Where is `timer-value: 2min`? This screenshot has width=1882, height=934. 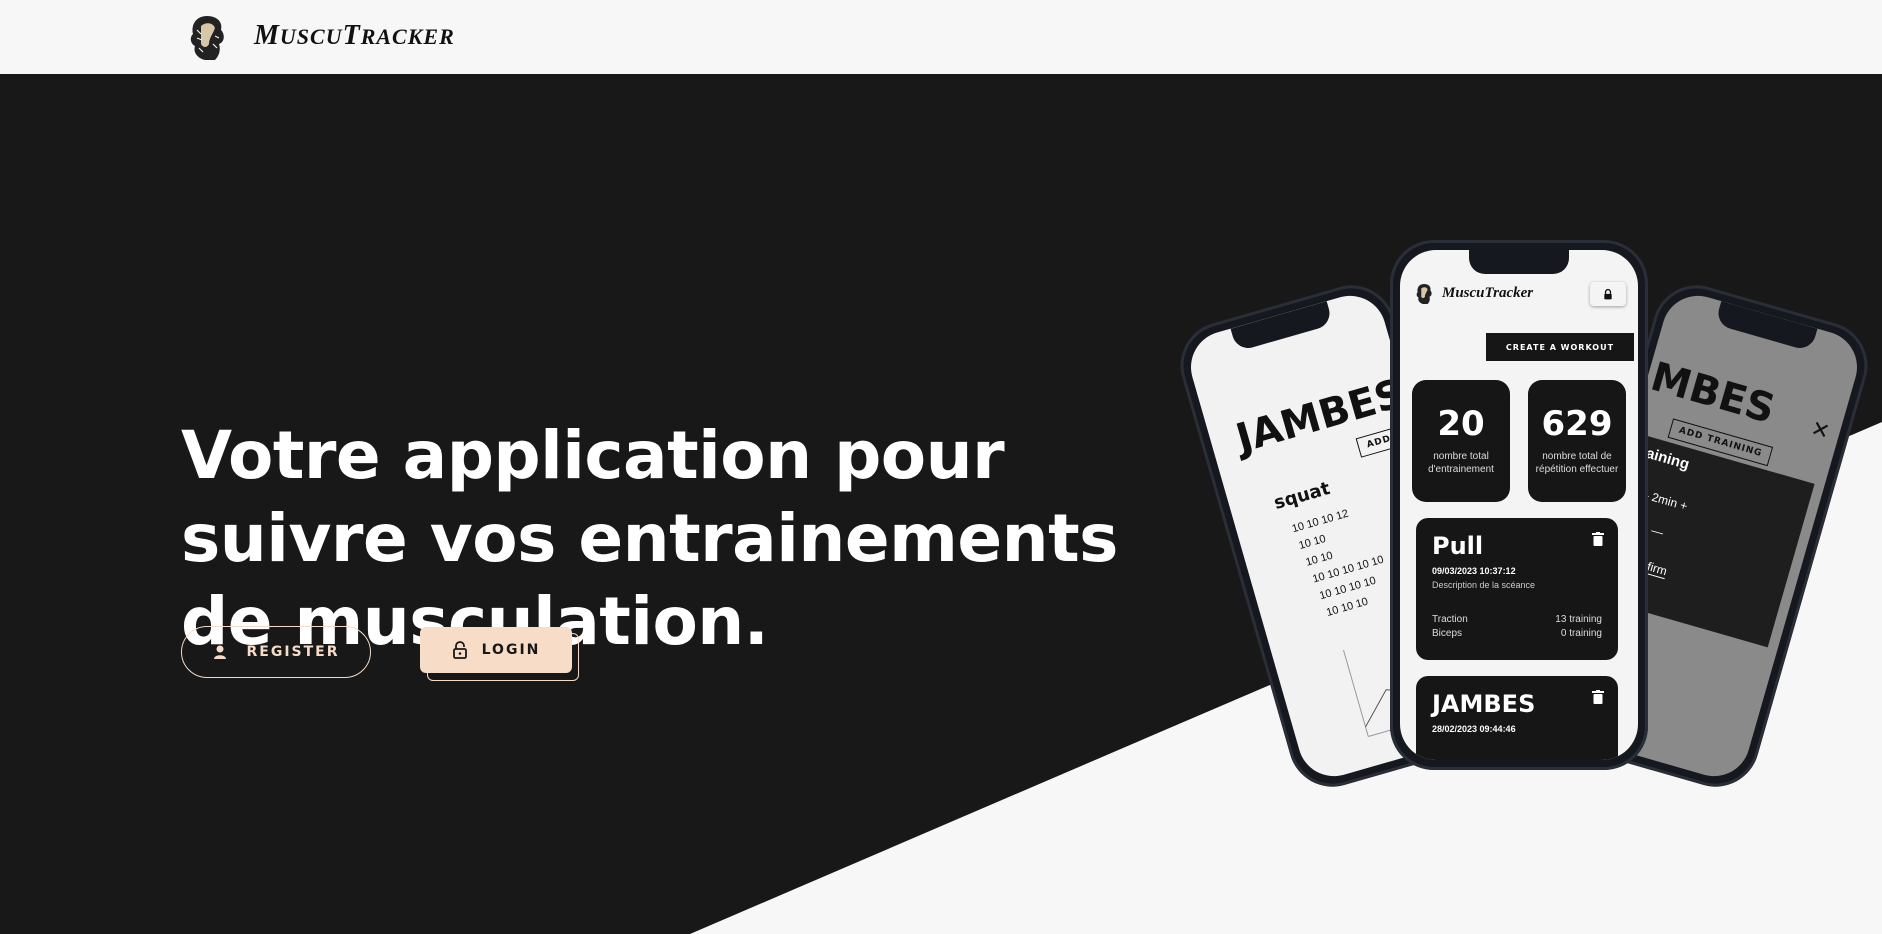
timer-value: 2min is located at coordinates (1665, 500).